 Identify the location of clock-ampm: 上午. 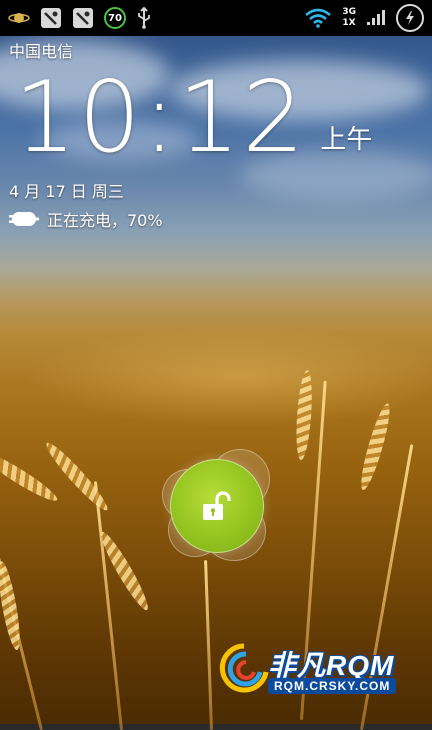
(346, 140).